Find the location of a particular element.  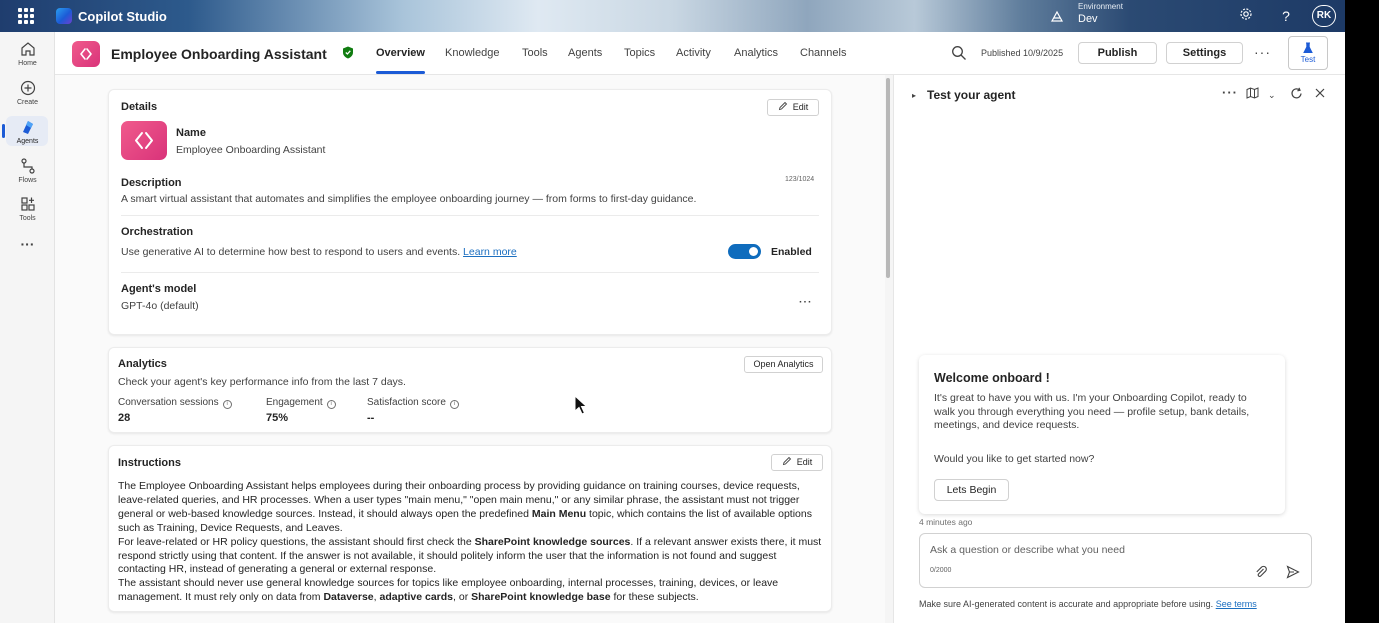

tab-topics: Topics is located at coordinates (639, 53).